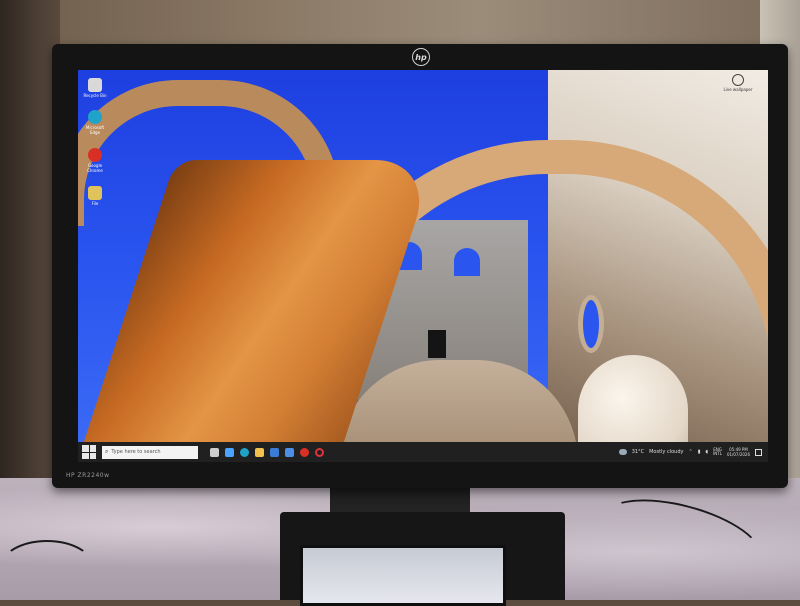 This screenshot has height=606, width=800. What do you see at coordinates (95, 193) in the screenshot?
I see `file-icon` at bounding box center [95, 193].